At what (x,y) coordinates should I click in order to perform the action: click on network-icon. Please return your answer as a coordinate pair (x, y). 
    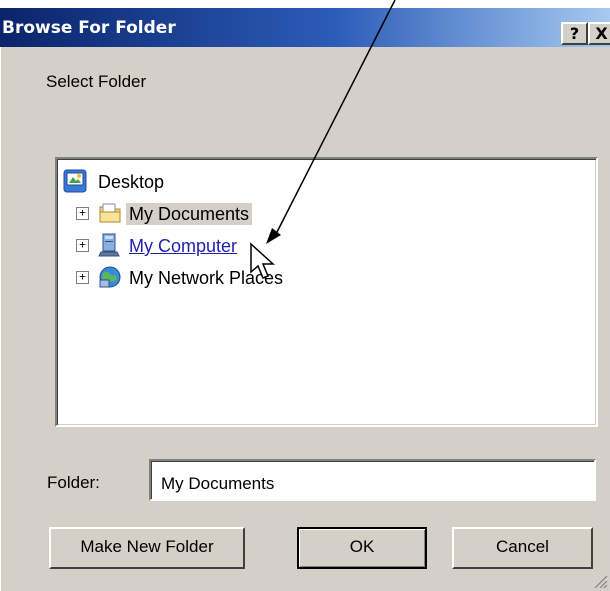
    Looking at the image, I should click on (110, 277).